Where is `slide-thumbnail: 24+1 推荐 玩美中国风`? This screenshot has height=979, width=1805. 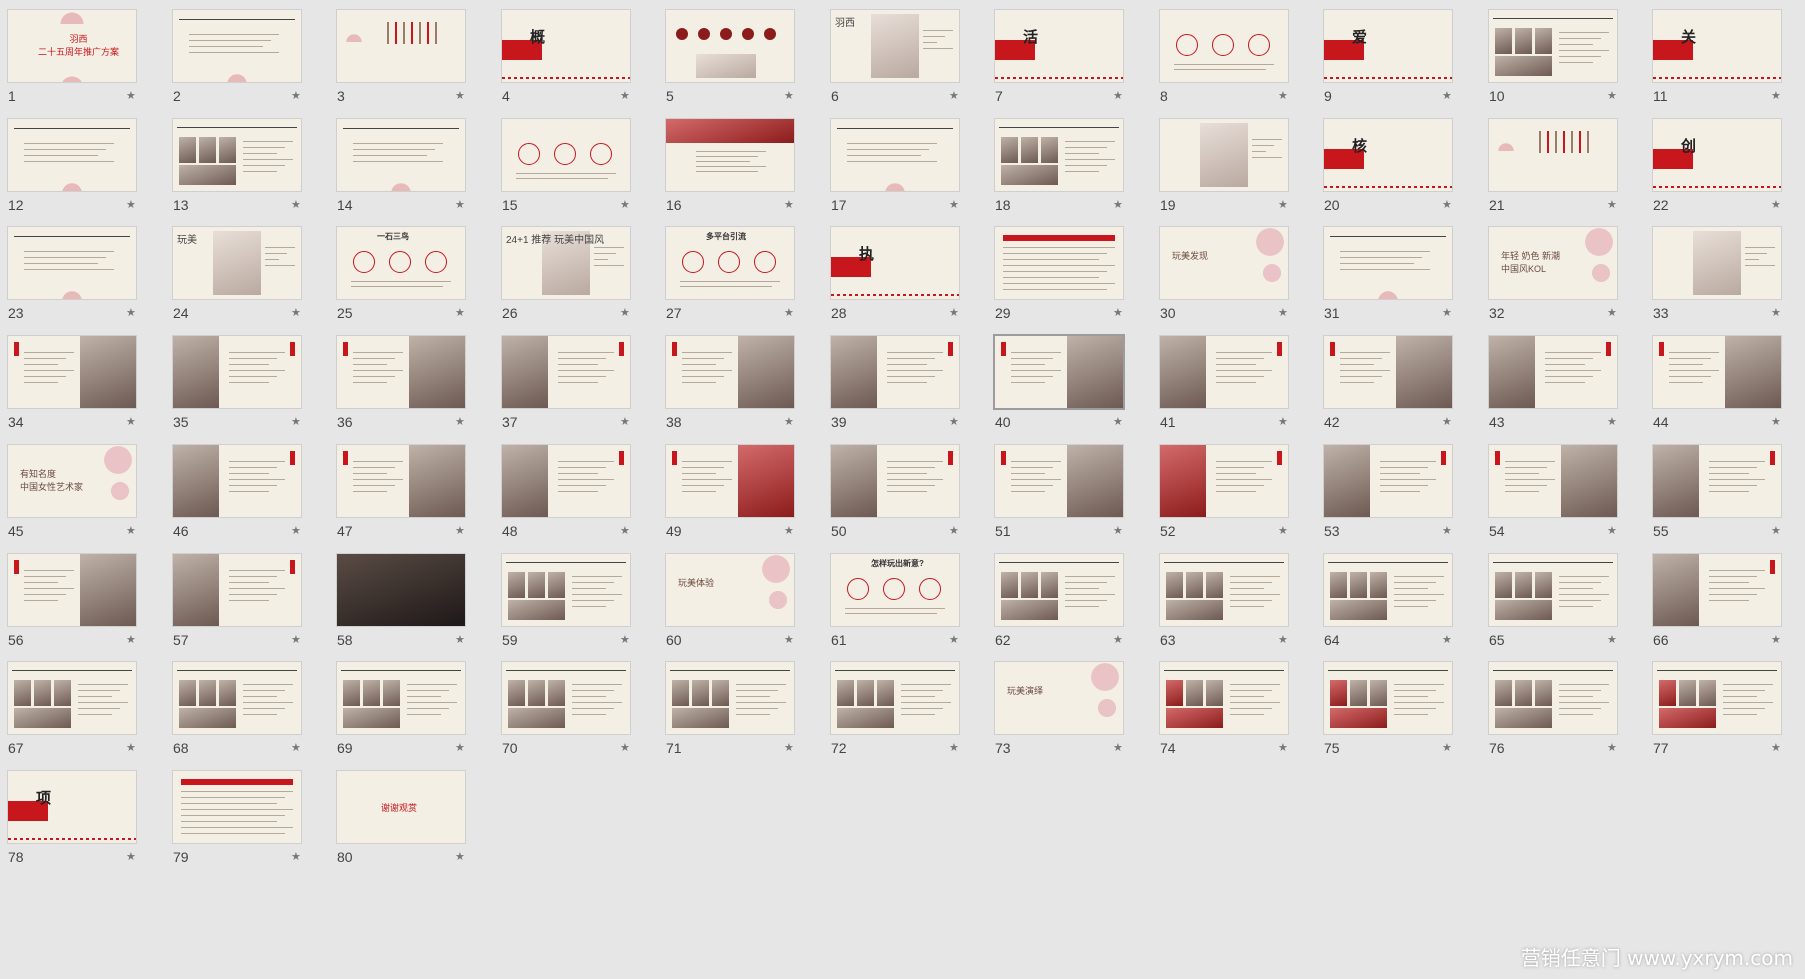
slide-thumbnail: 24+1 推荐 玩美中国风 is located at coordinates (566, 263).